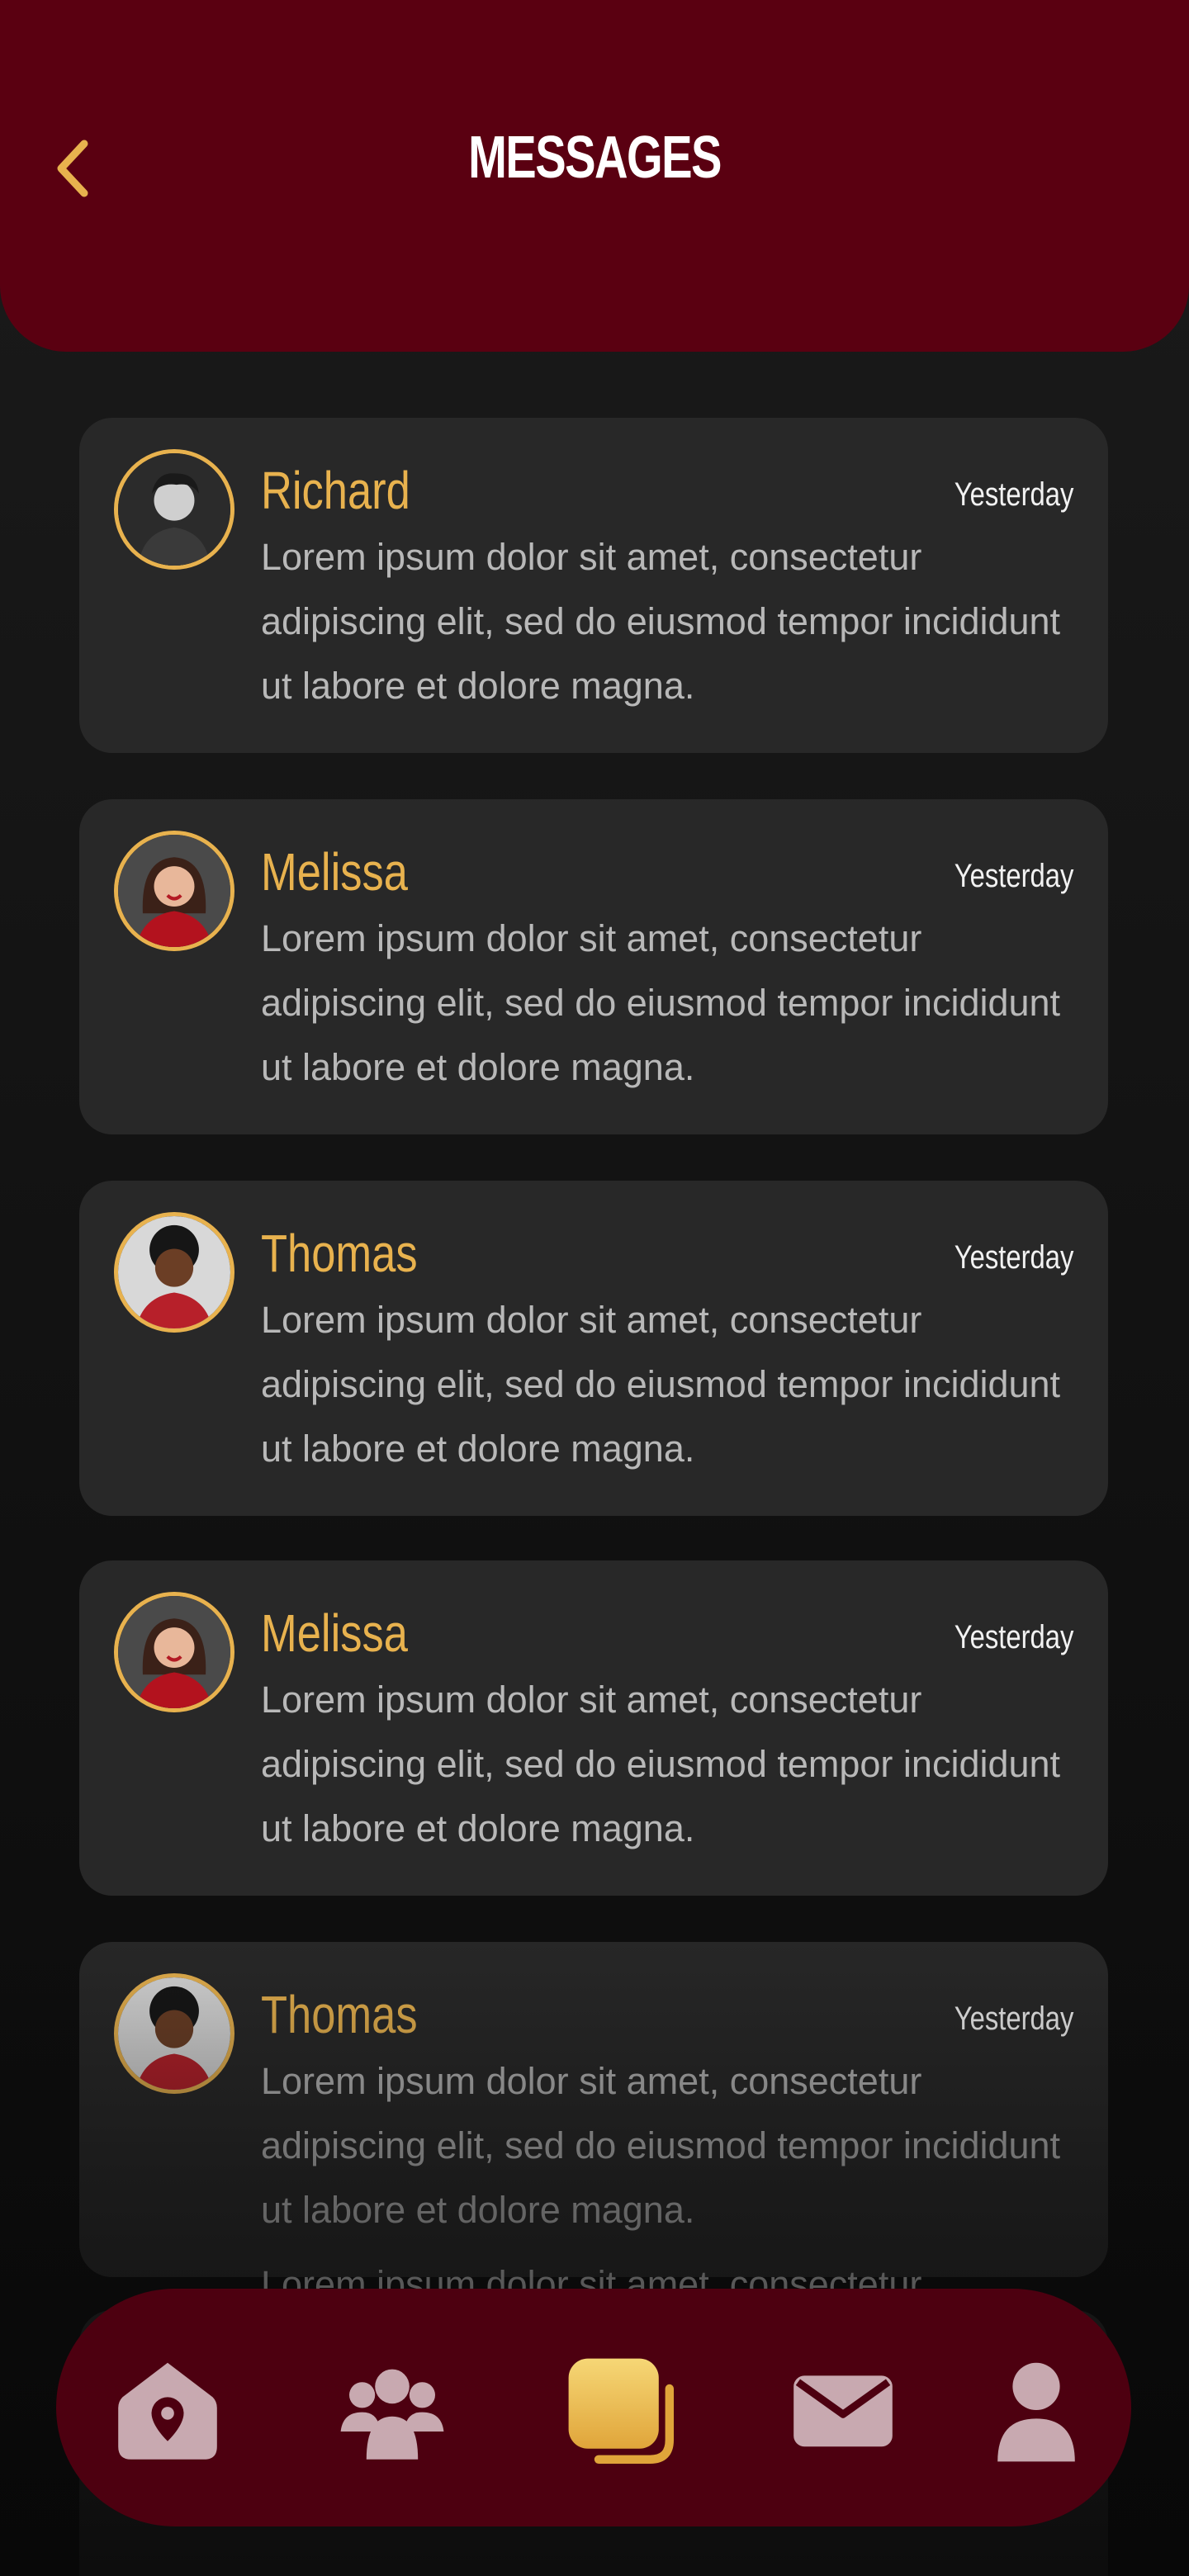 Image resolution: width=1189 pixels, height=2576 pixels. I want to click on nav-home, so click(167, 2410).